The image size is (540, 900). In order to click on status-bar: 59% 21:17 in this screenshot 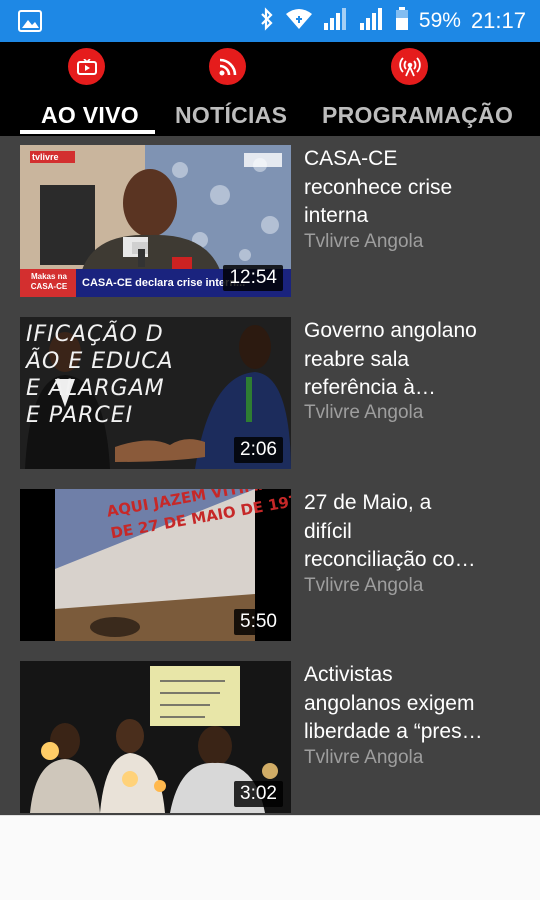, I will do `click(270, 21)`.